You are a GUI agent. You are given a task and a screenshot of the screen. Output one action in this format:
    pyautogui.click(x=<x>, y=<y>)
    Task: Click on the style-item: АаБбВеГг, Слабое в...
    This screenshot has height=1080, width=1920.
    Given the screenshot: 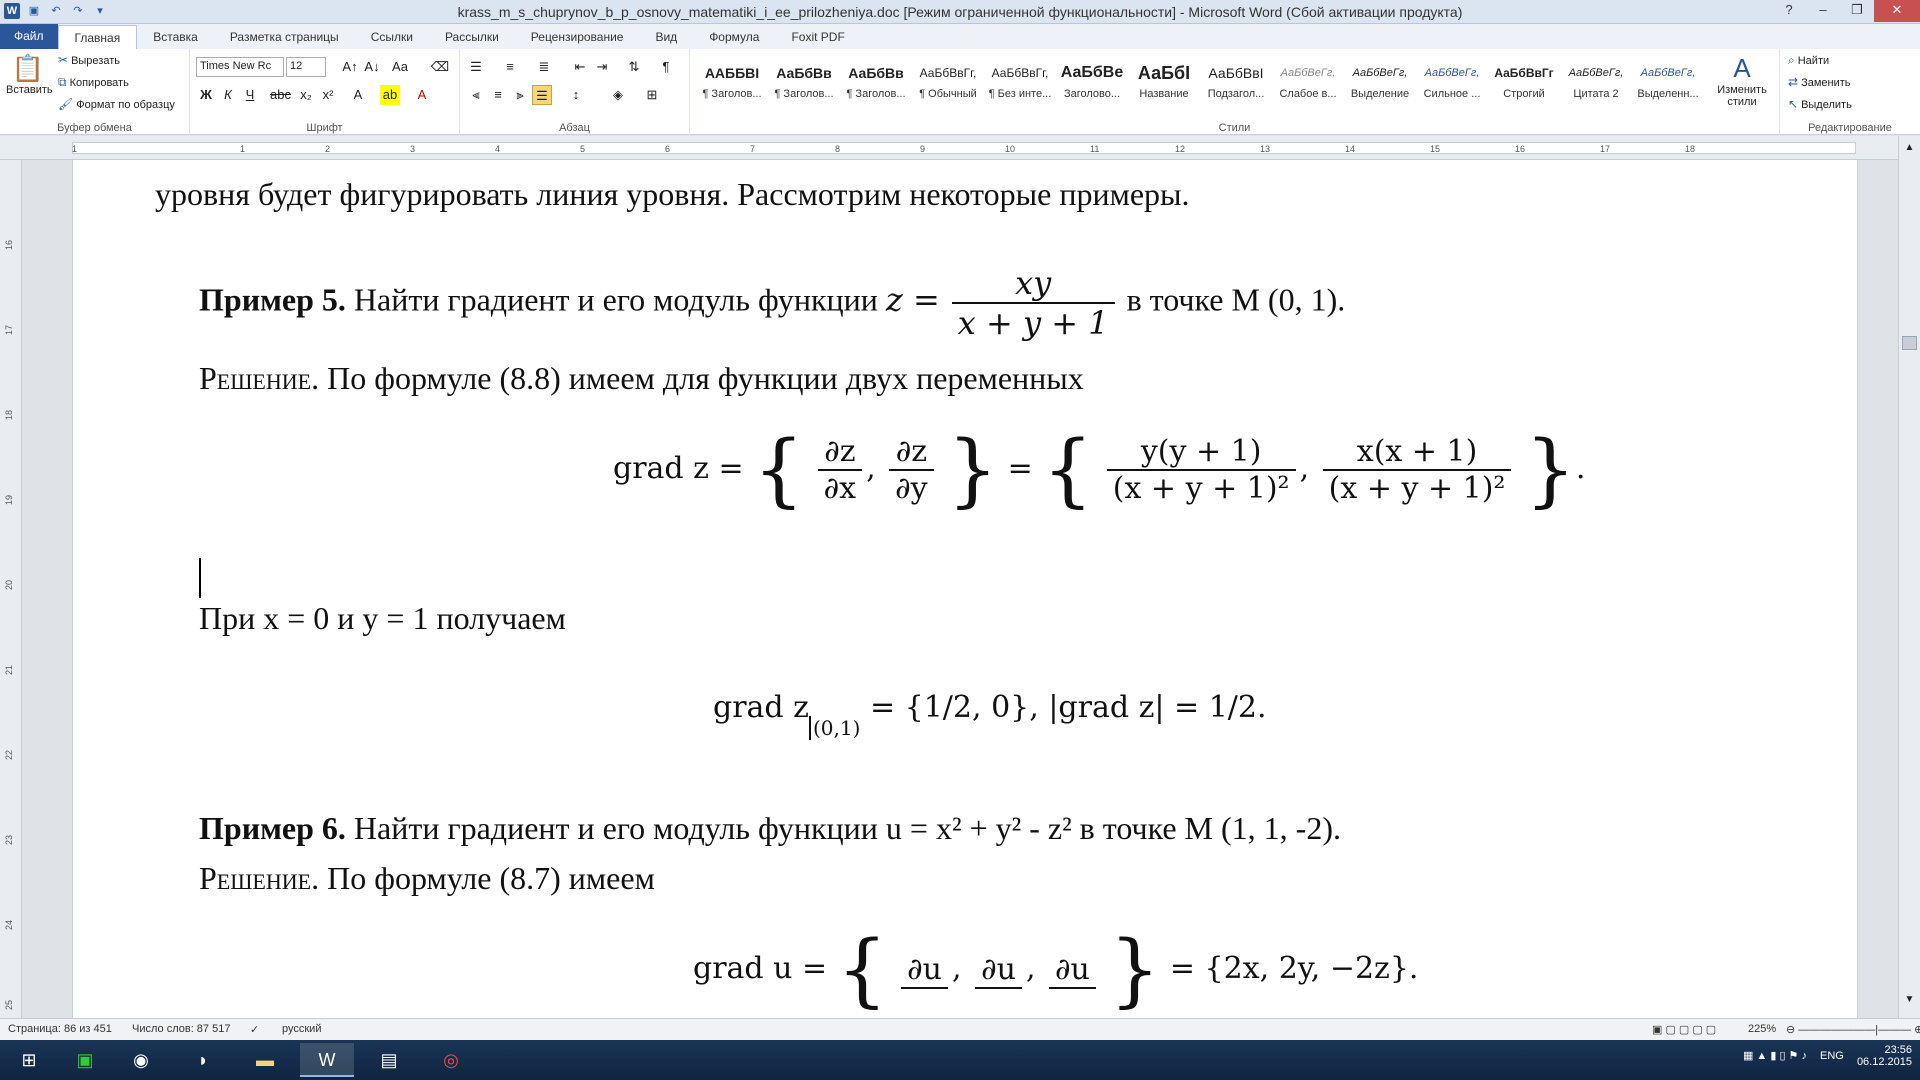 What is the action you would take?
    pyautogui.click(x=1308, y=86)
    